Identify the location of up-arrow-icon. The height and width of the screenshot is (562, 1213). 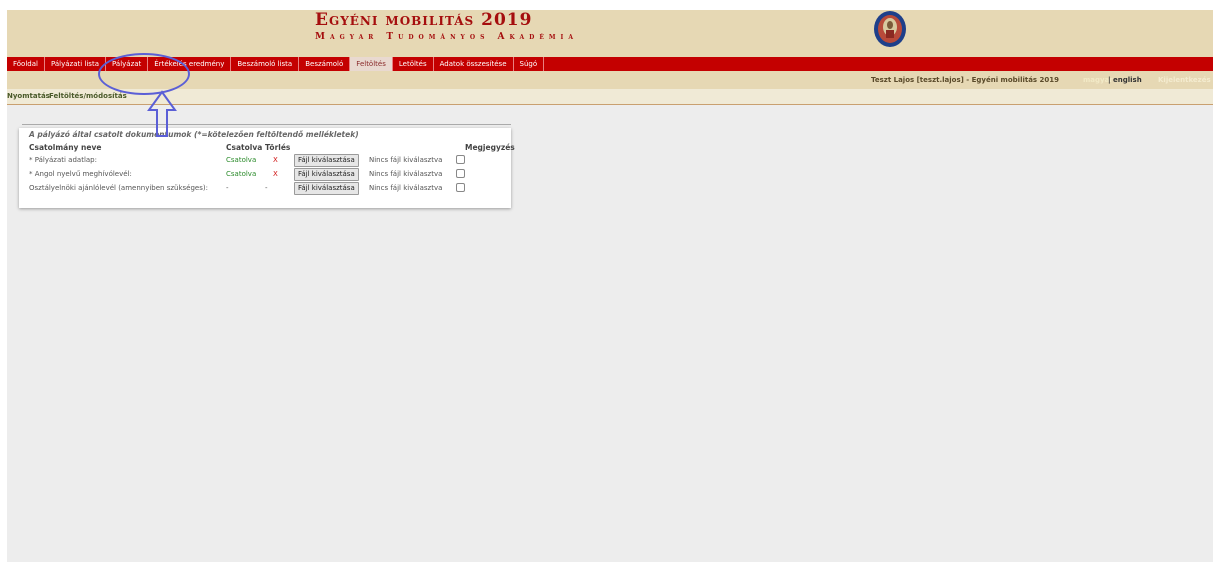
(162, 113).